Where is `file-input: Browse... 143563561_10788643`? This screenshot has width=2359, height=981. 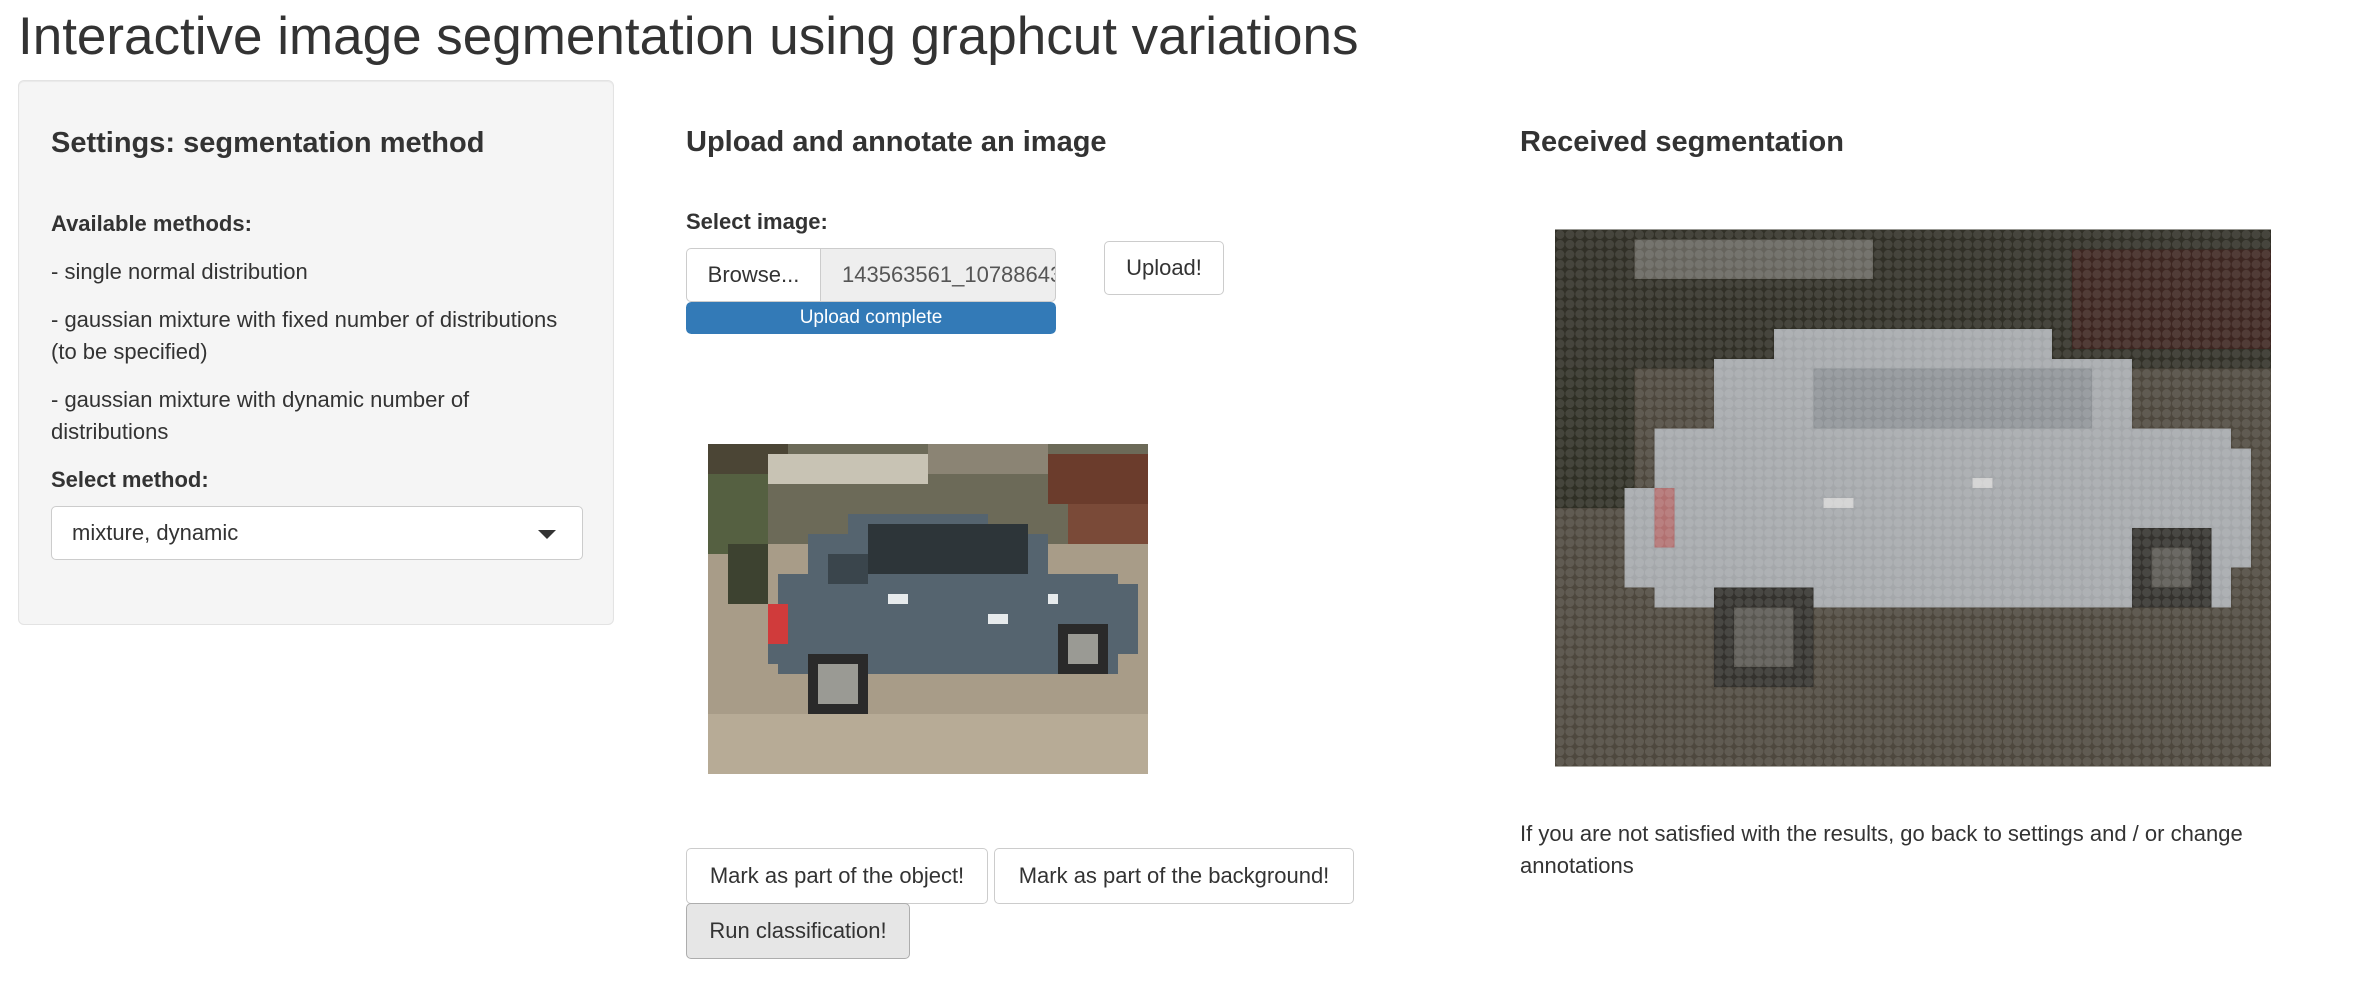 file-input: Browse... 143563561_10788643 is located at coordinates (871, 275).